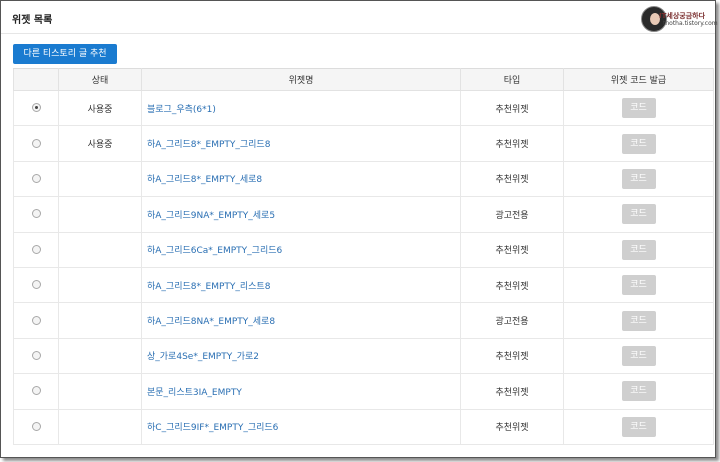  What do you see at coordinates (32, 20) in the screenshot?
I see `page-title: 위젯 목록` at bounding box center [32, 20].